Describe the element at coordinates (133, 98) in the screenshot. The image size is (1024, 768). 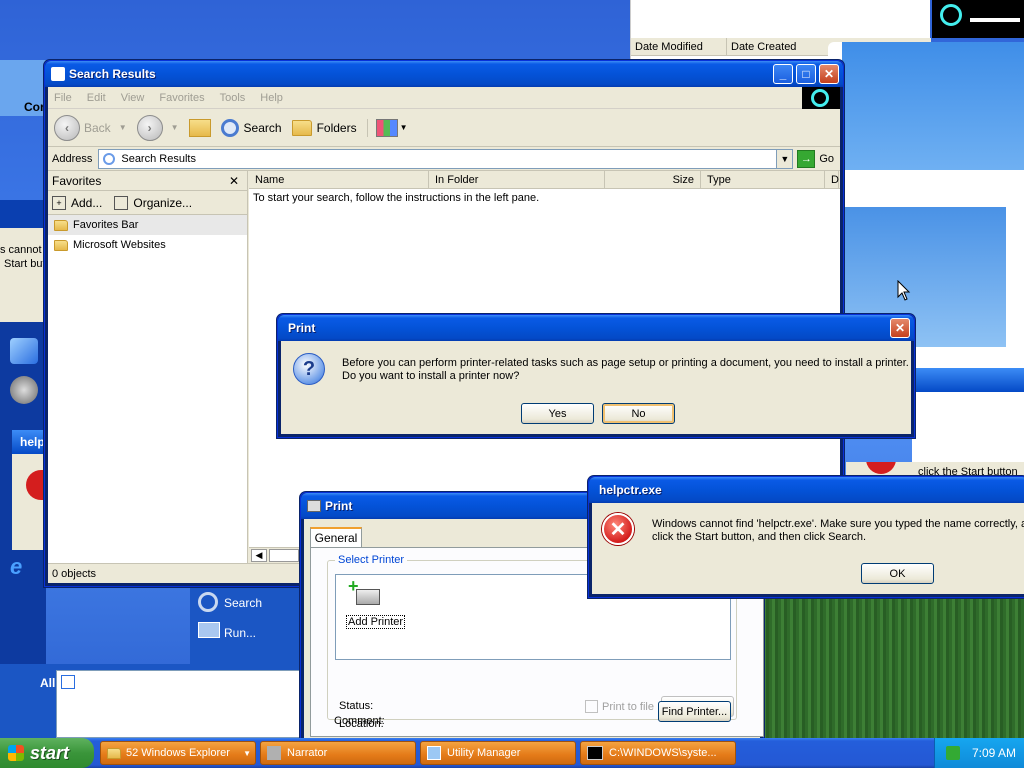
I see `menu-view: View` at that location.